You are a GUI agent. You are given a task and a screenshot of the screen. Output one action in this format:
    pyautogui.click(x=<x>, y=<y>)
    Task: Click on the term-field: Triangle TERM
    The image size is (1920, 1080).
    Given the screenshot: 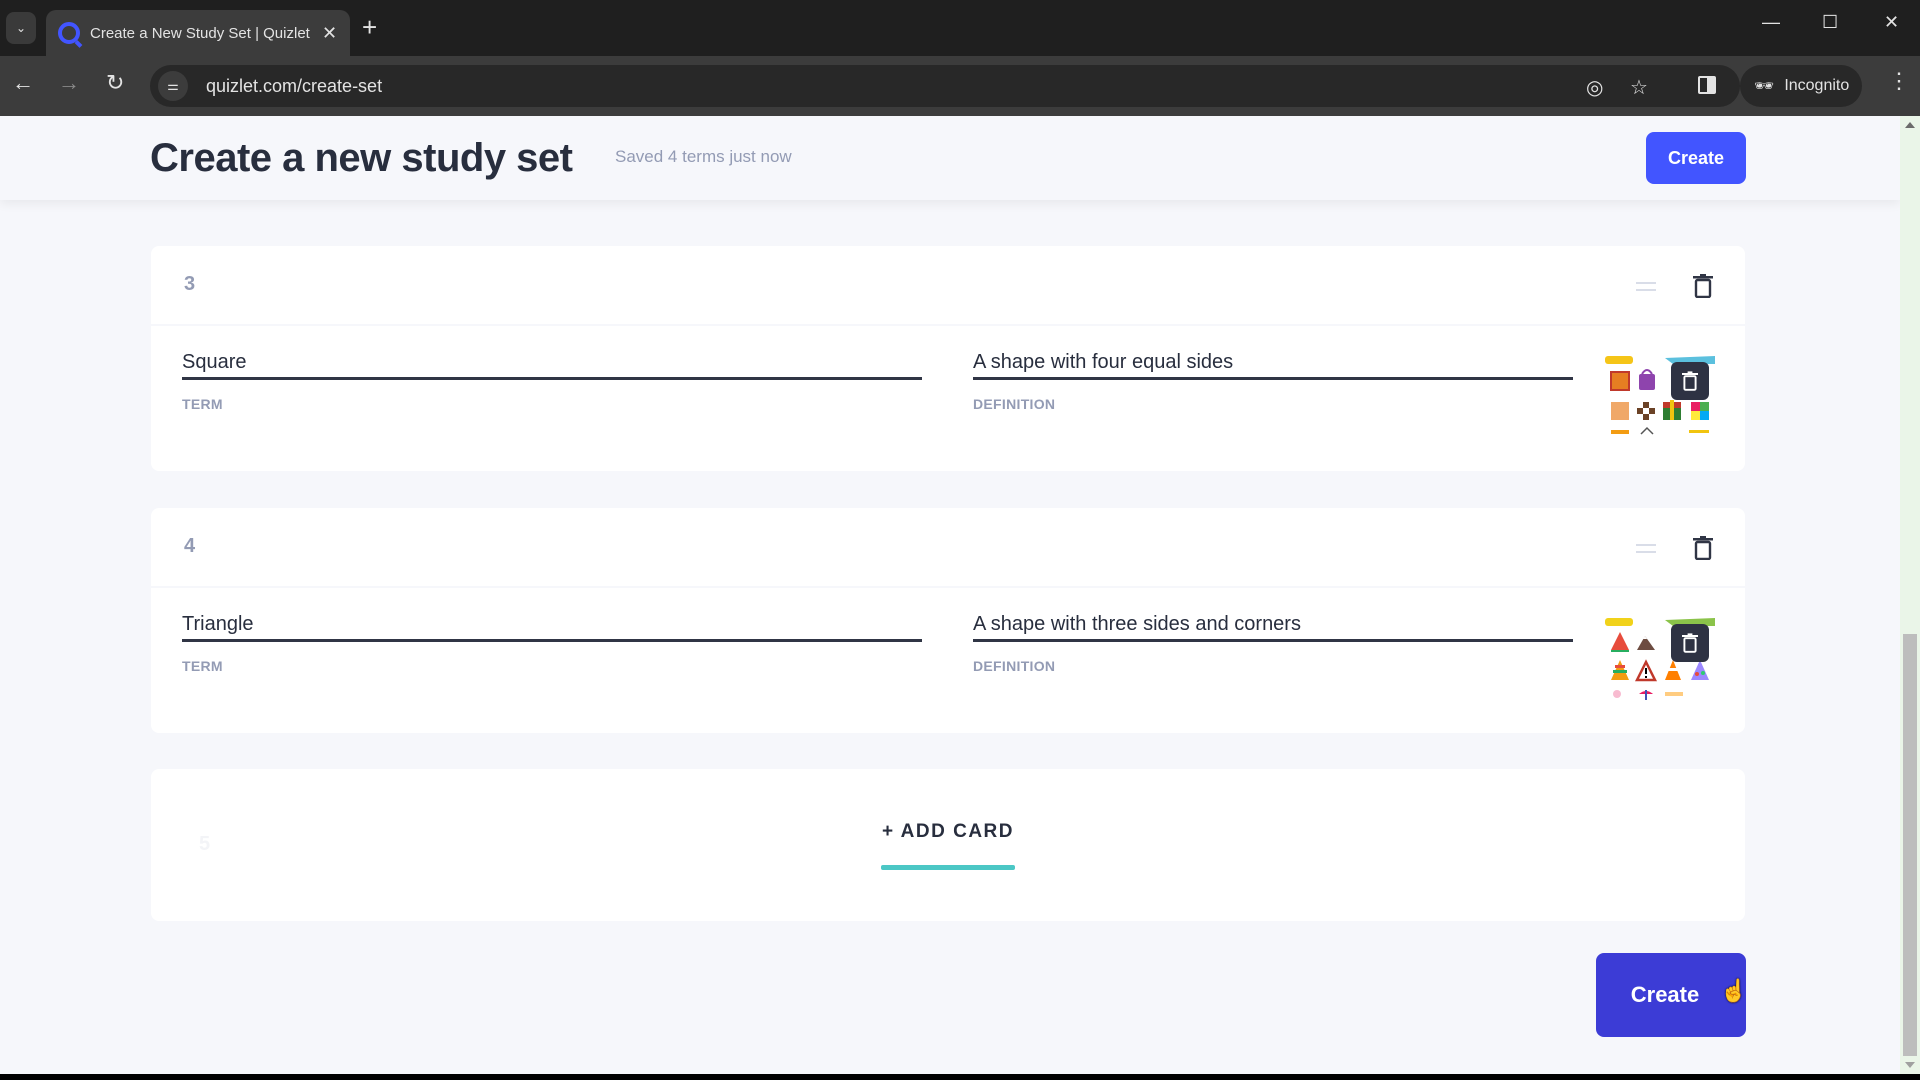 What is the action you would take?
    pyautogui.click(x=552, y=642)
    